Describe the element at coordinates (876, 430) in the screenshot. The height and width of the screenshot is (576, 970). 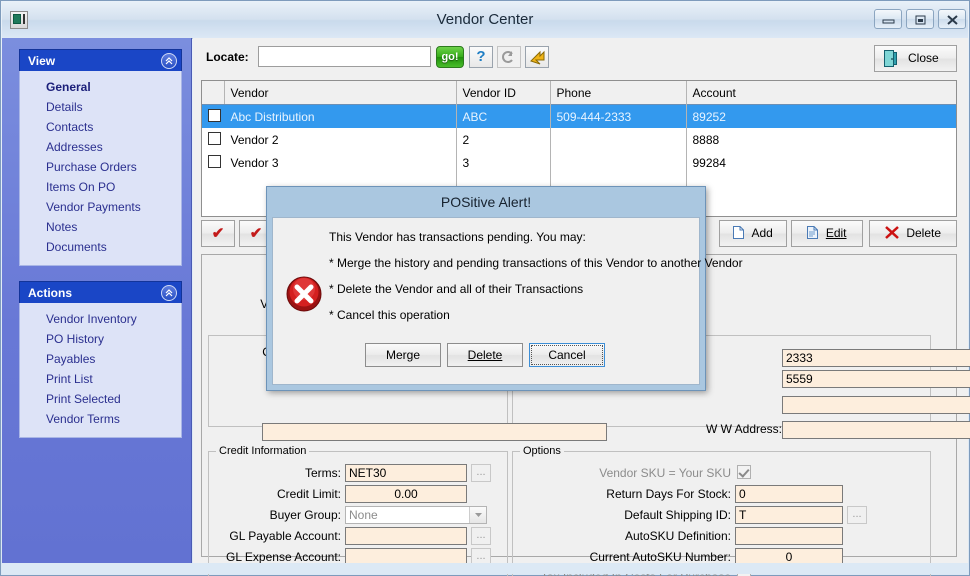
I see `www-address-field` at that location.